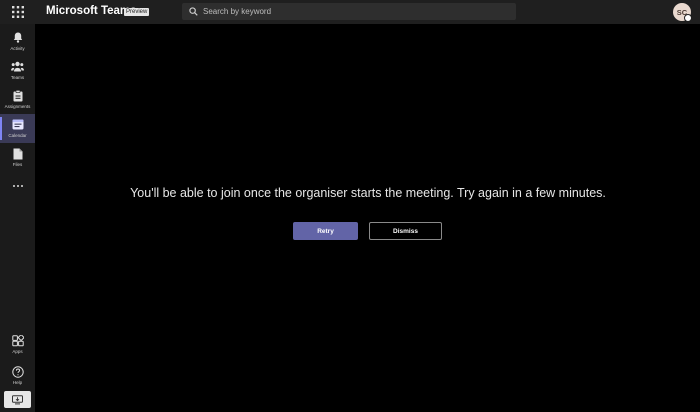 This screenshot has width=700, height=412. I want to click on download-app-button, so click(17, 399).